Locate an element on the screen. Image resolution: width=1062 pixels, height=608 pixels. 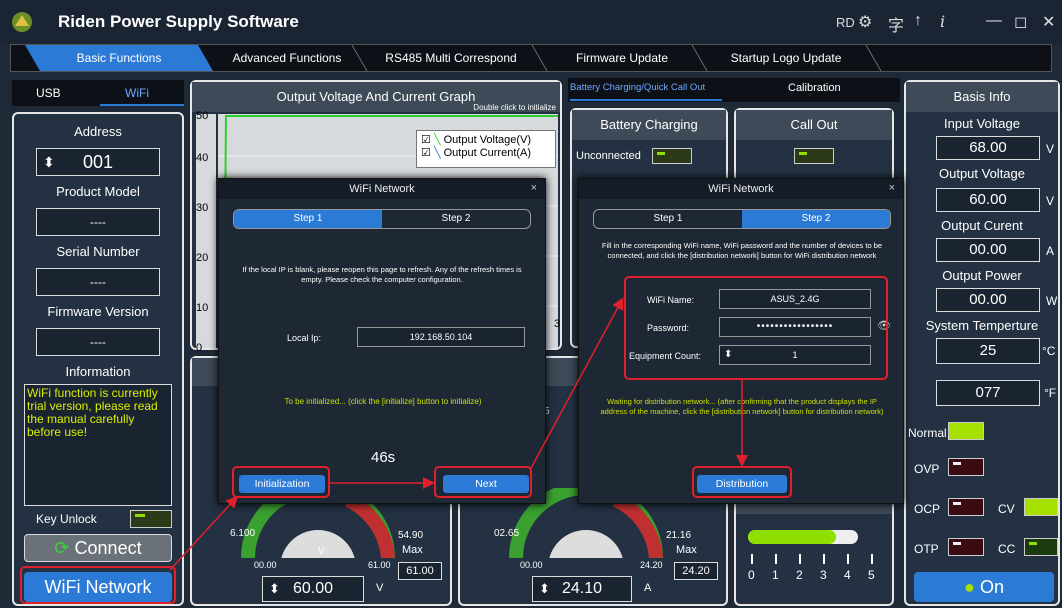
current-set-spinbox: ⬍ 24.10 is located at coordinates (582, 589).